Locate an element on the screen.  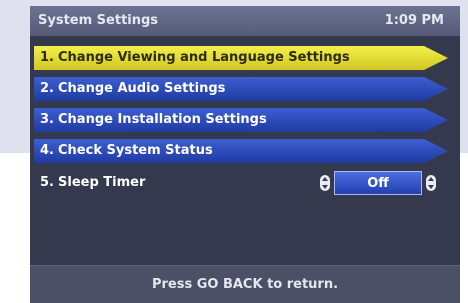
menu-item-number: 1. is located at coordinates (47, 57).